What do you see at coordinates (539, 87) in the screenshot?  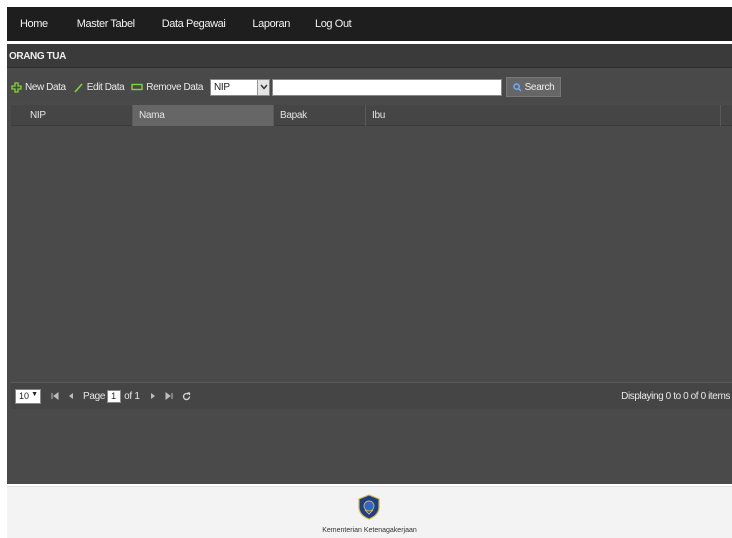 I see `search-button-label: Search` at bounding box center [539, 87].